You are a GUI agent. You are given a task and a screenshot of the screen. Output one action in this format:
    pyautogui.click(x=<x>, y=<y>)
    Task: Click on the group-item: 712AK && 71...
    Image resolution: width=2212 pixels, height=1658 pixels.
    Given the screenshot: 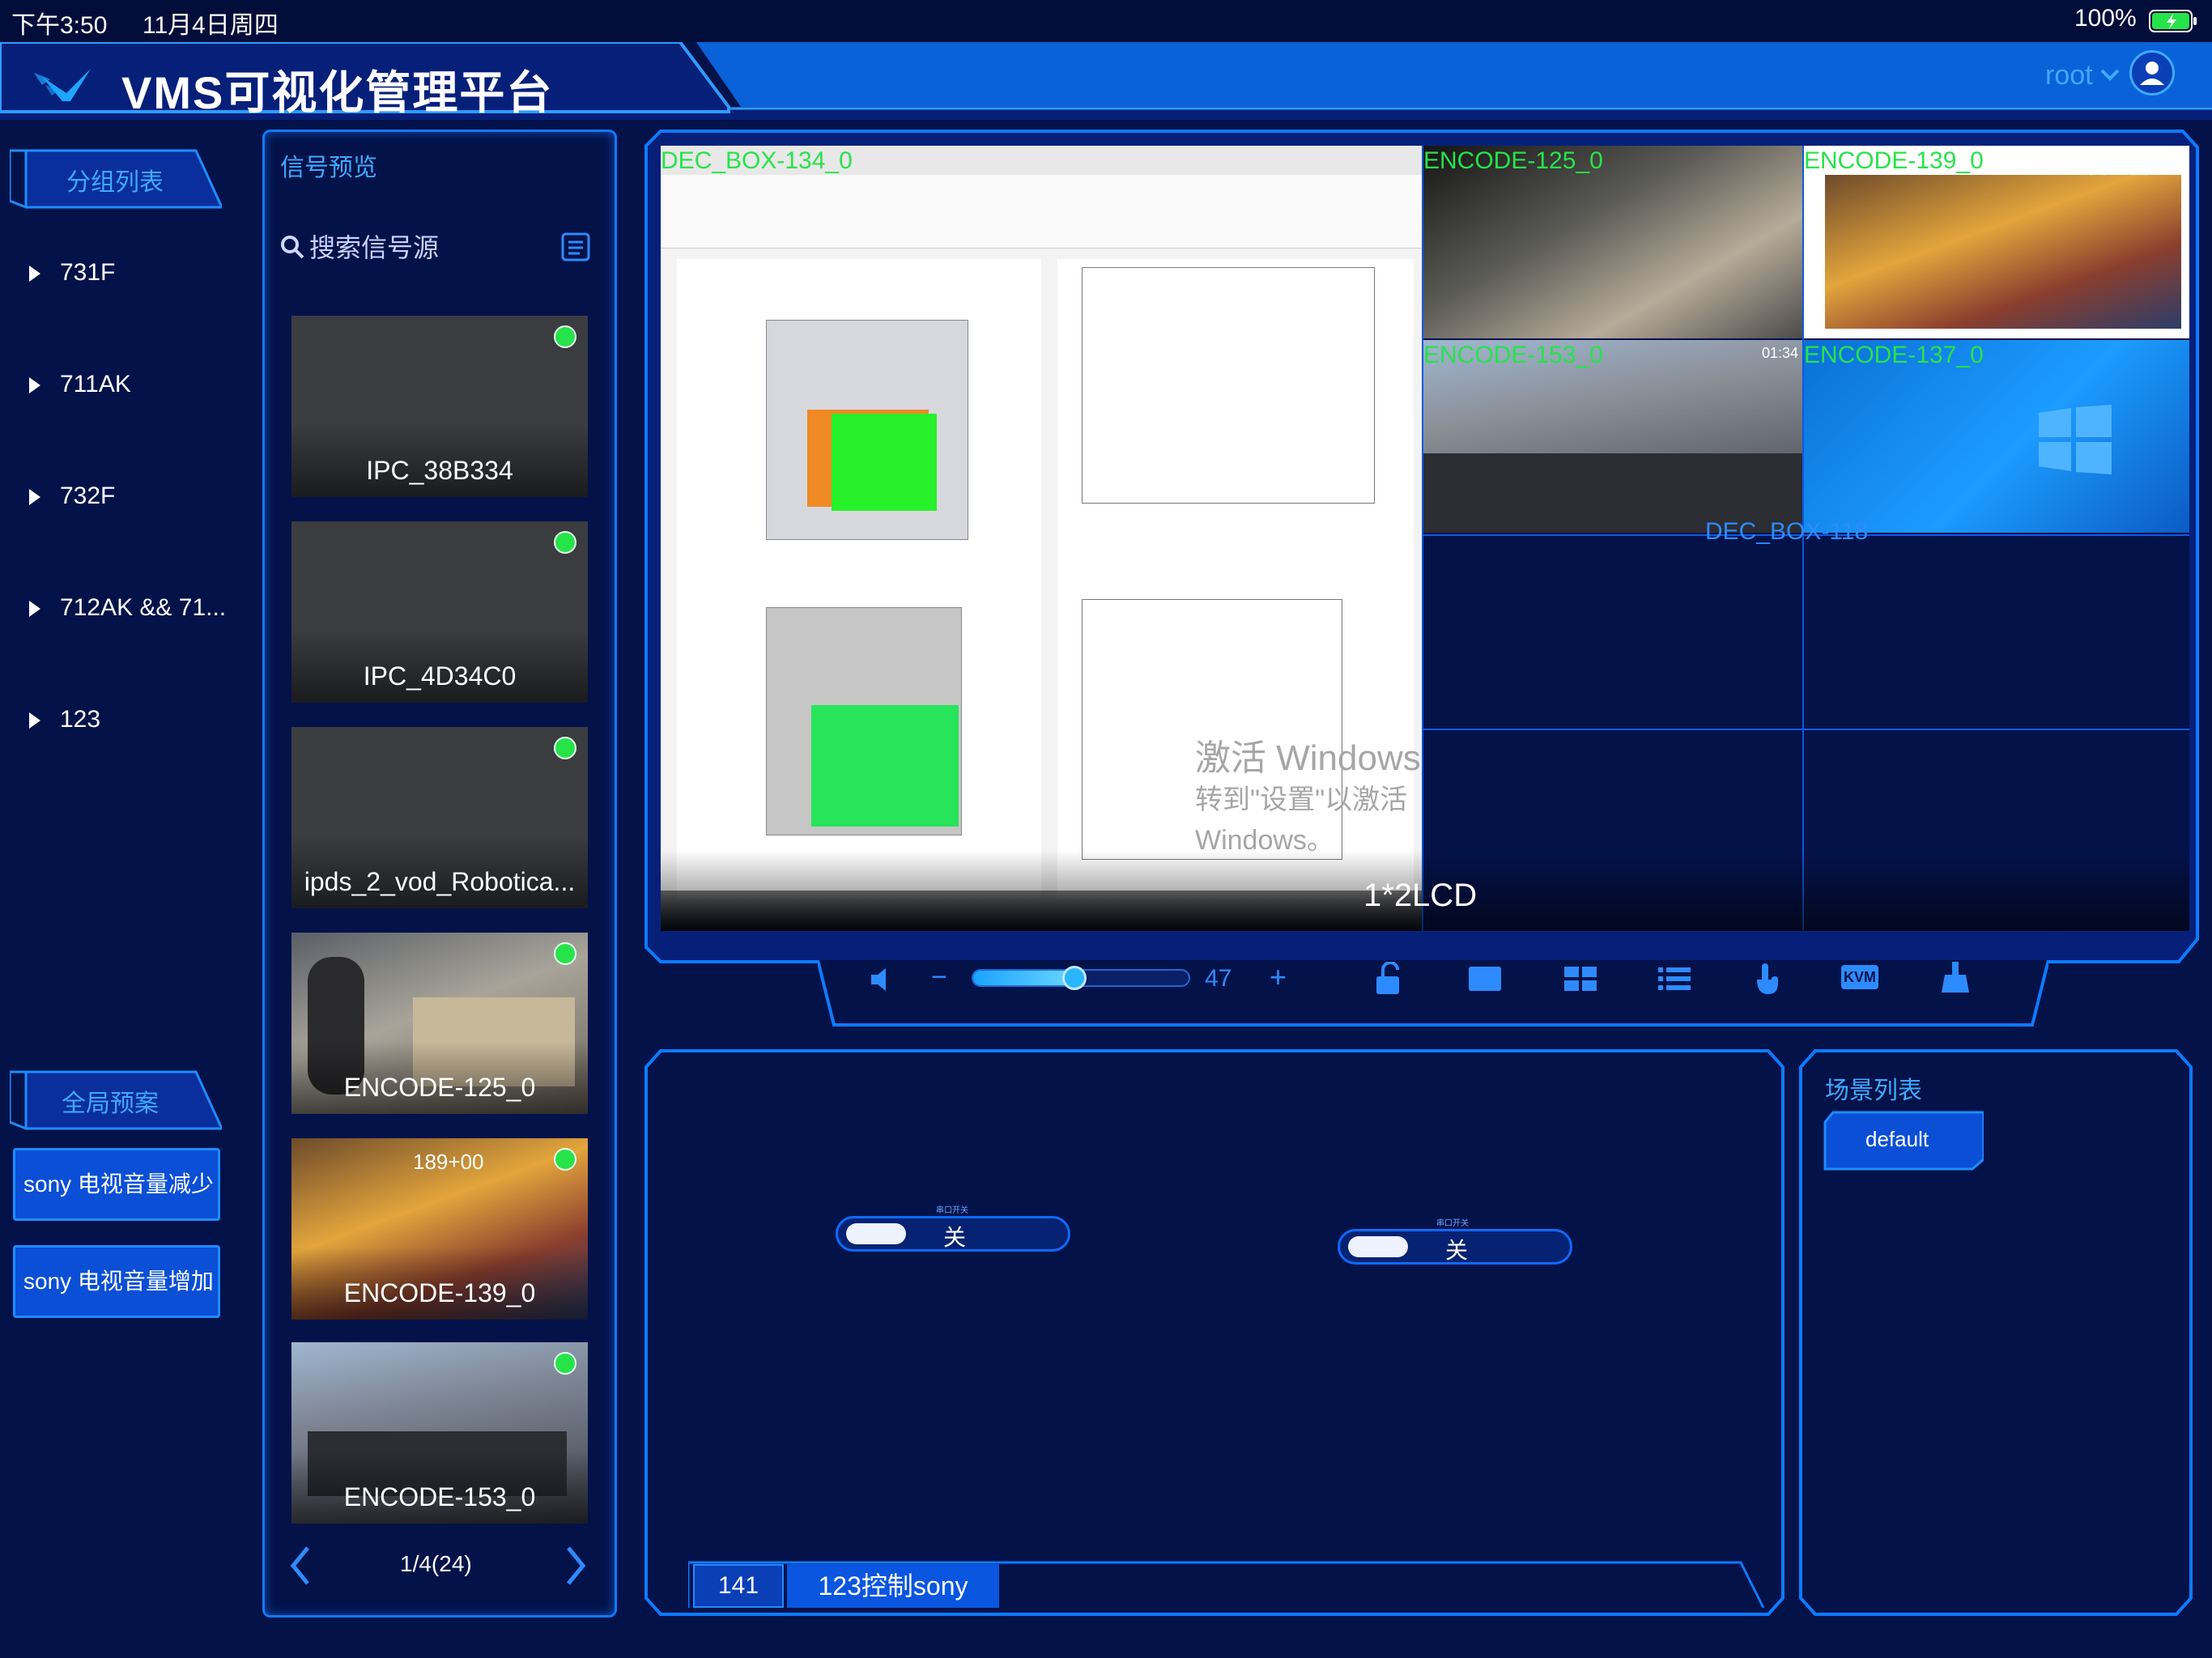 What is the action you would take?
    pyautogui.click(x=127, y=608)
    